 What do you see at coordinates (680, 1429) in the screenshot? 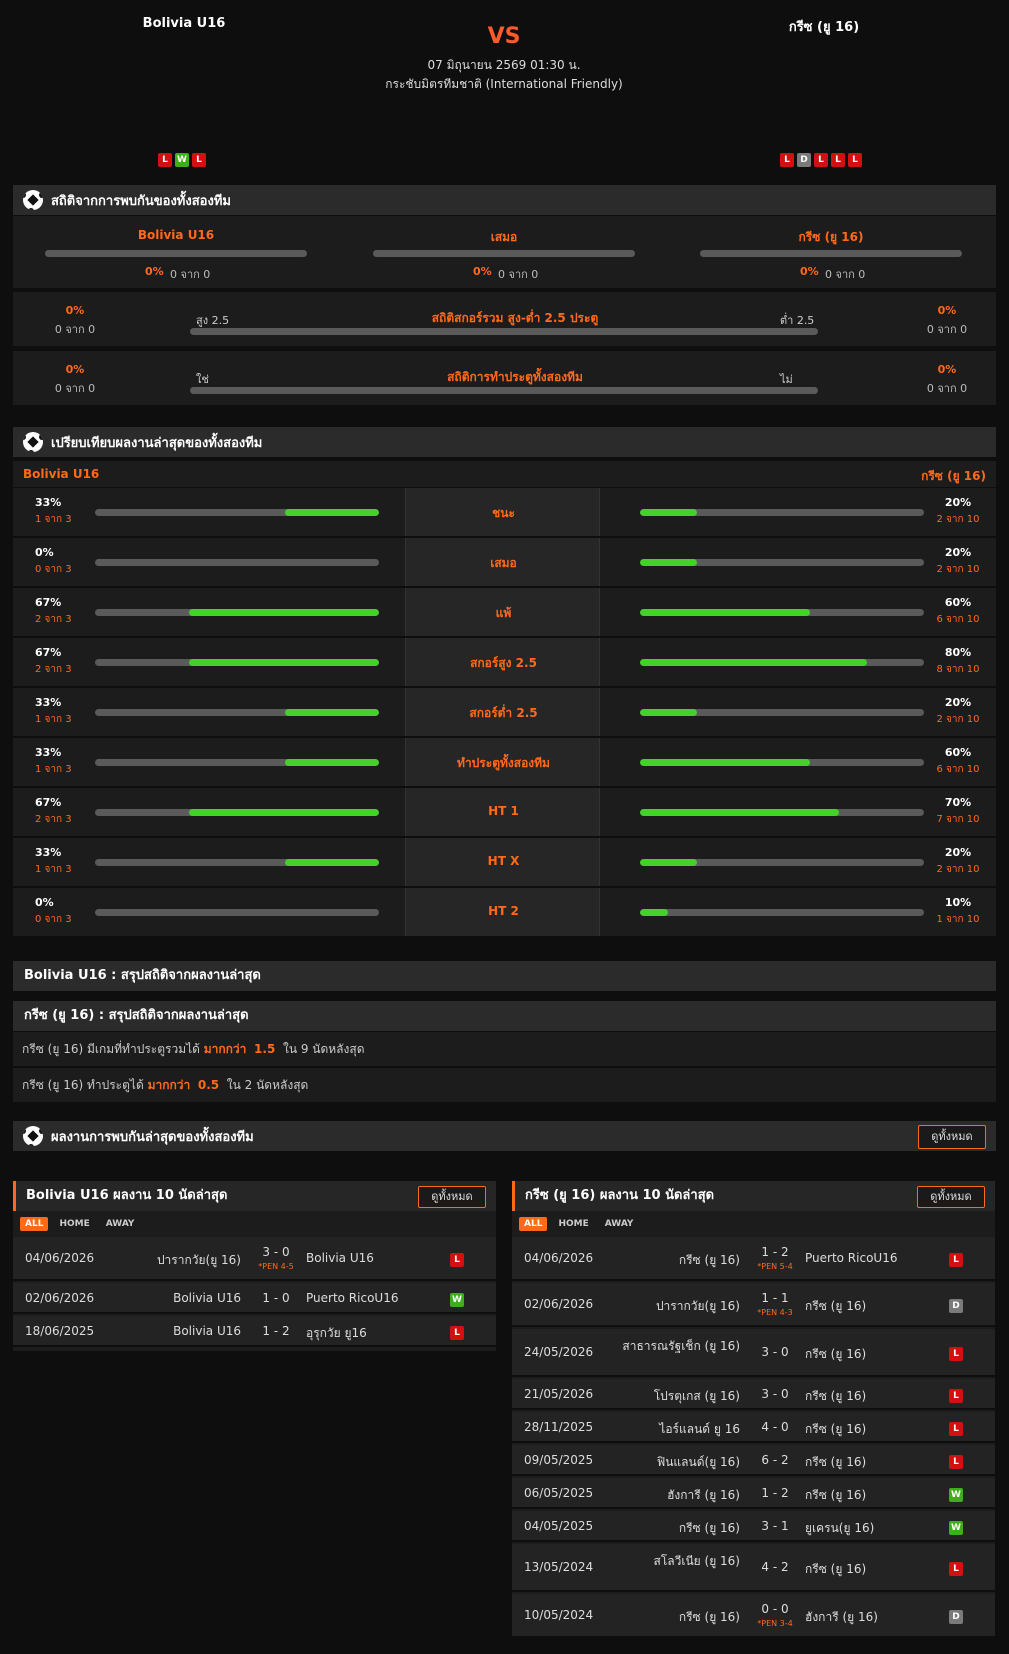
I see `match-home-team: ไอร์แลนด์ ยู 16` at bounding box center [680, 1429].